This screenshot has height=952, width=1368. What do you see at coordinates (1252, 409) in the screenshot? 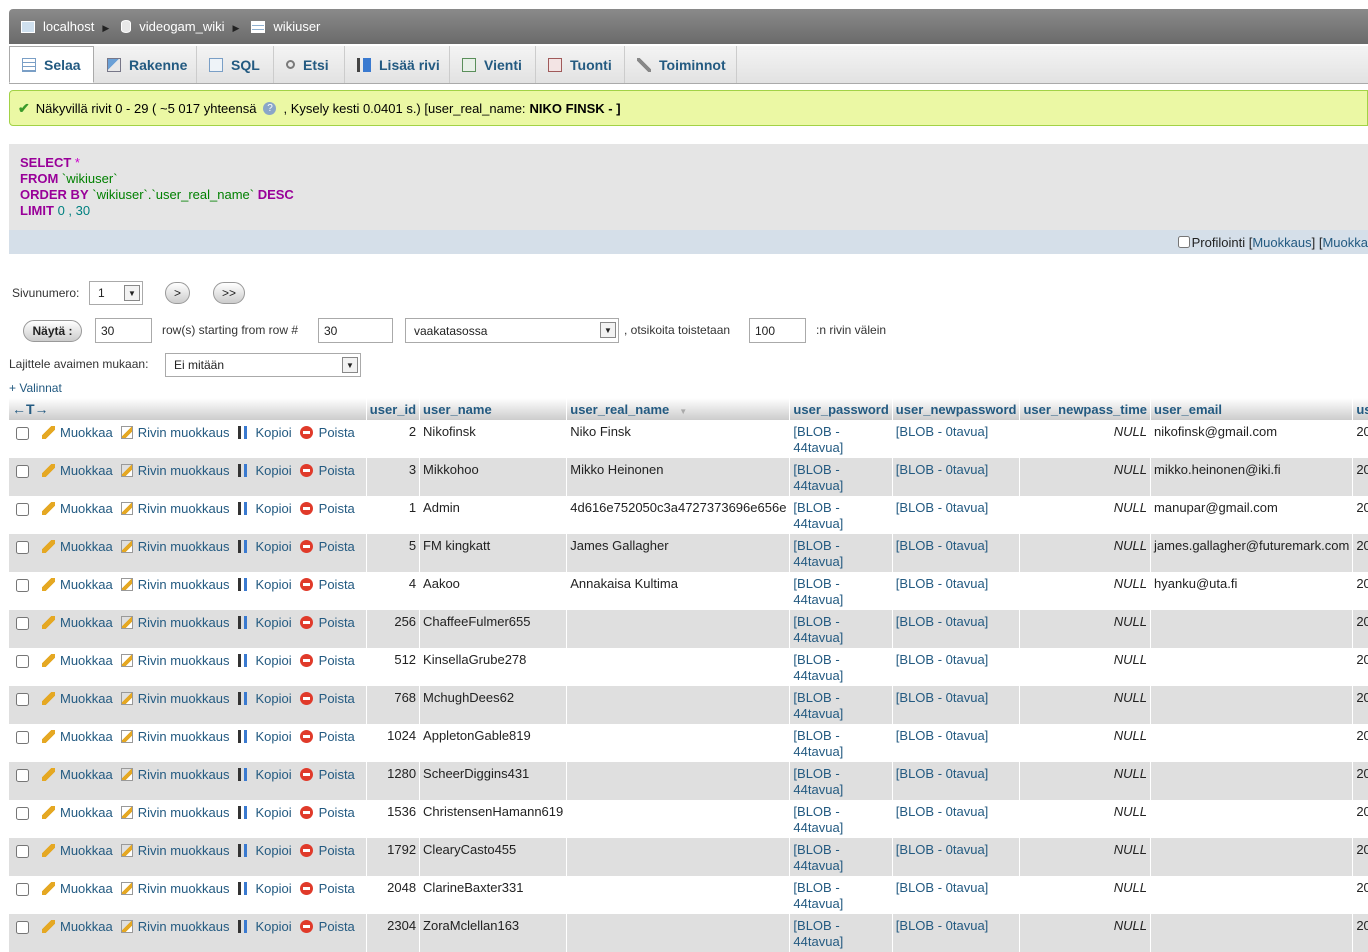
I see `column-header-user-email: user_email` at bounding box center [1252, 409].